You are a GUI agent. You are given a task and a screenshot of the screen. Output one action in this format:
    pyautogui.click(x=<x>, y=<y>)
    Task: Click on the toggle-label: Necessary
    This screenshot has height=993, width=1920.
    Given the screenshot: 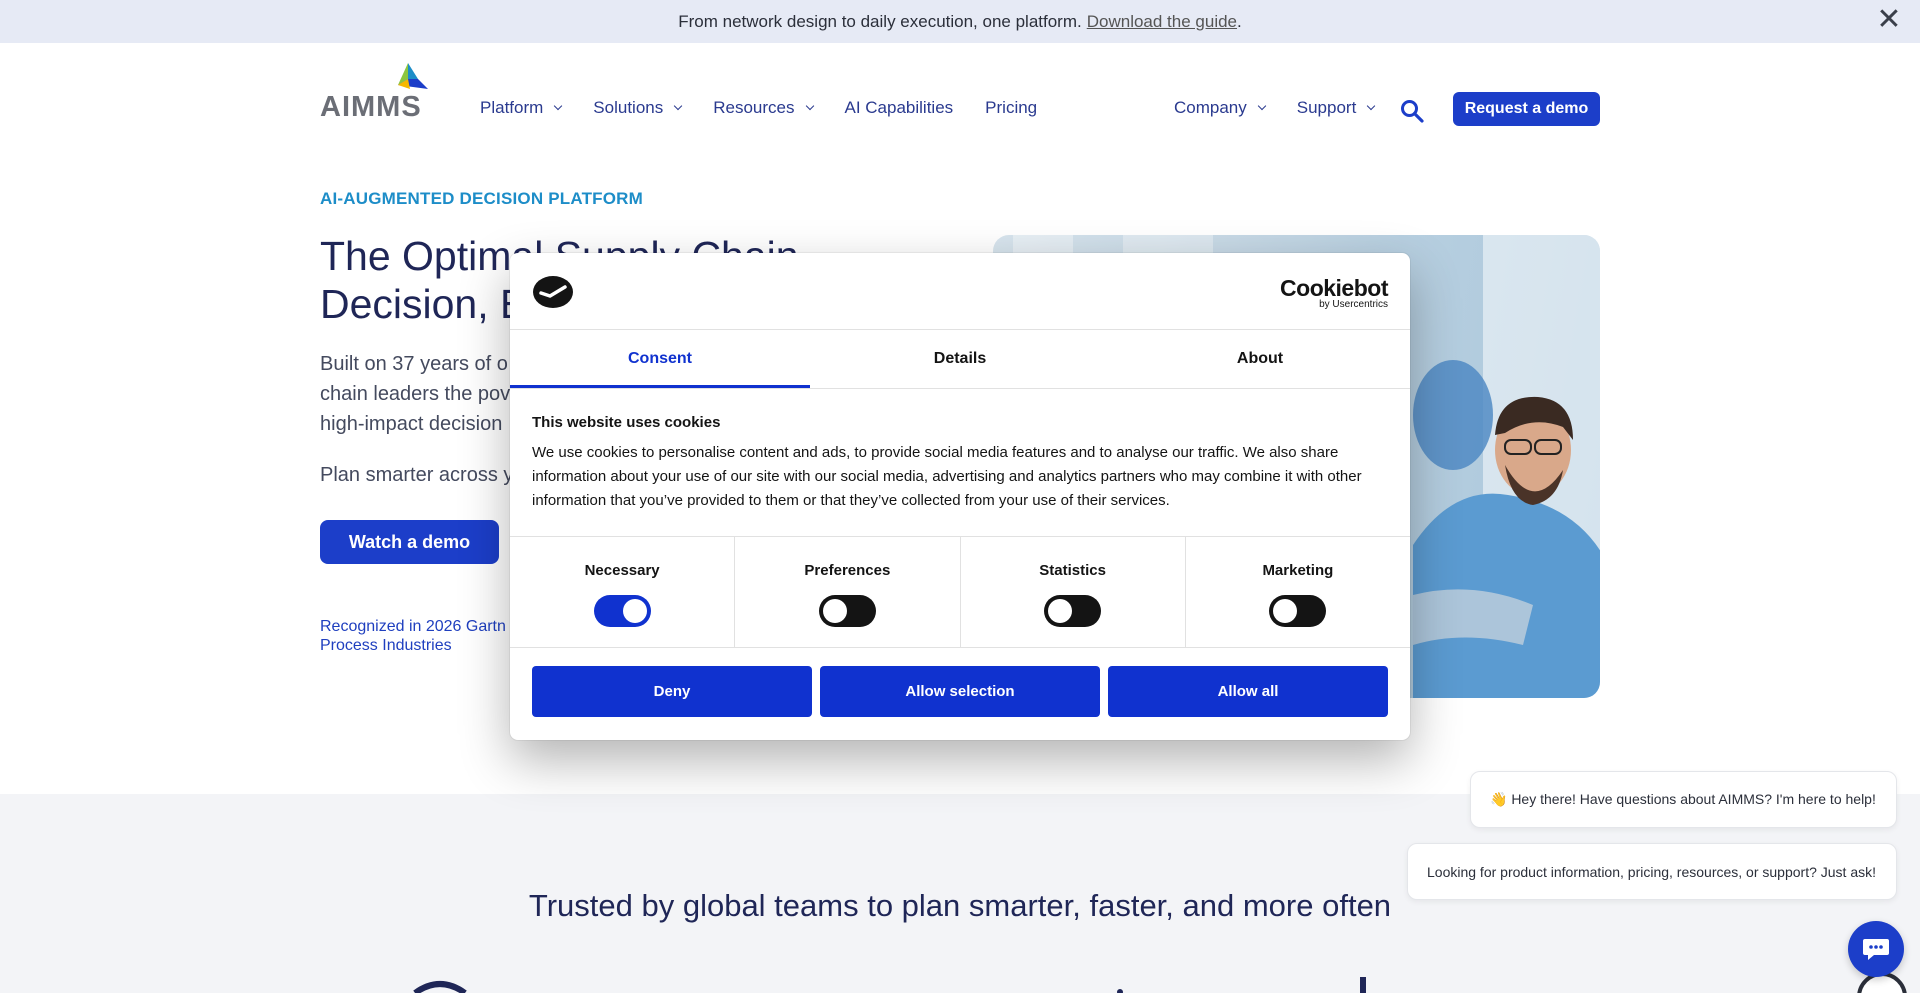 What is the action you would take?
    pyautogui.click(x=622, y=570)
    